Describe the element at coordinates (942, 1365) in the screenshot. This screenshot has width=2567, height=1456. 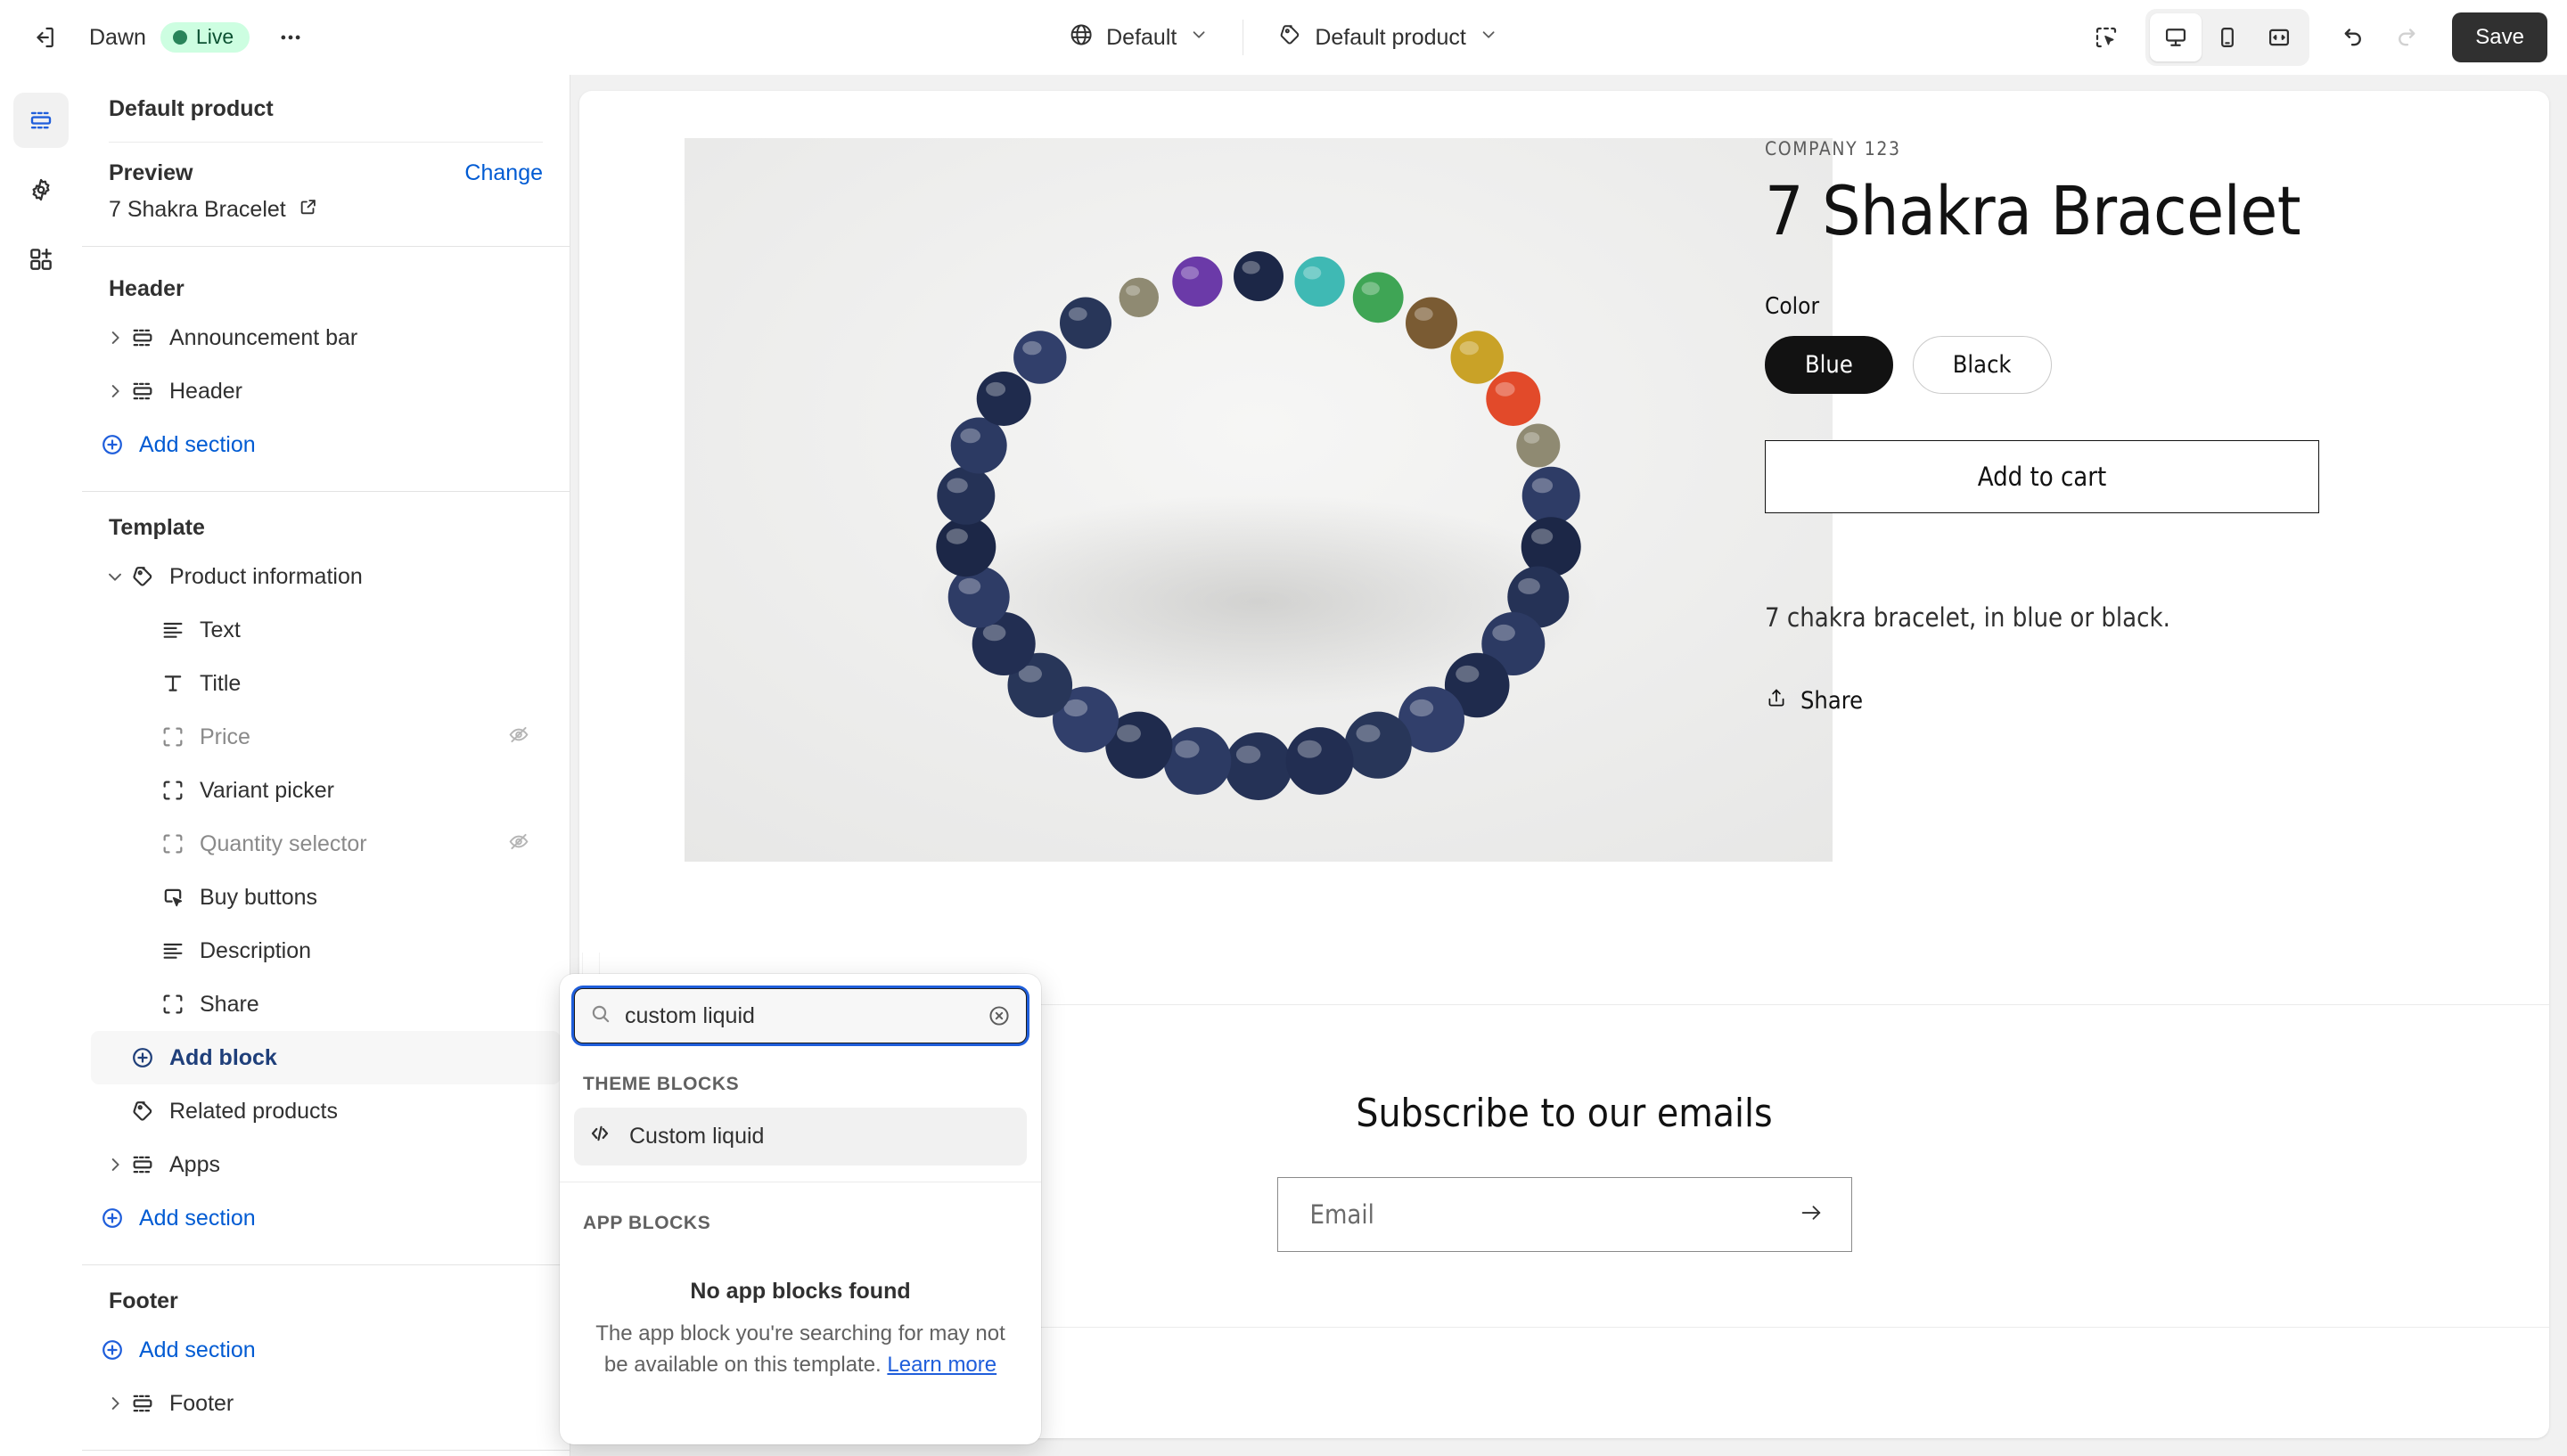
I see `learn-more-link: Learn more` at that location.